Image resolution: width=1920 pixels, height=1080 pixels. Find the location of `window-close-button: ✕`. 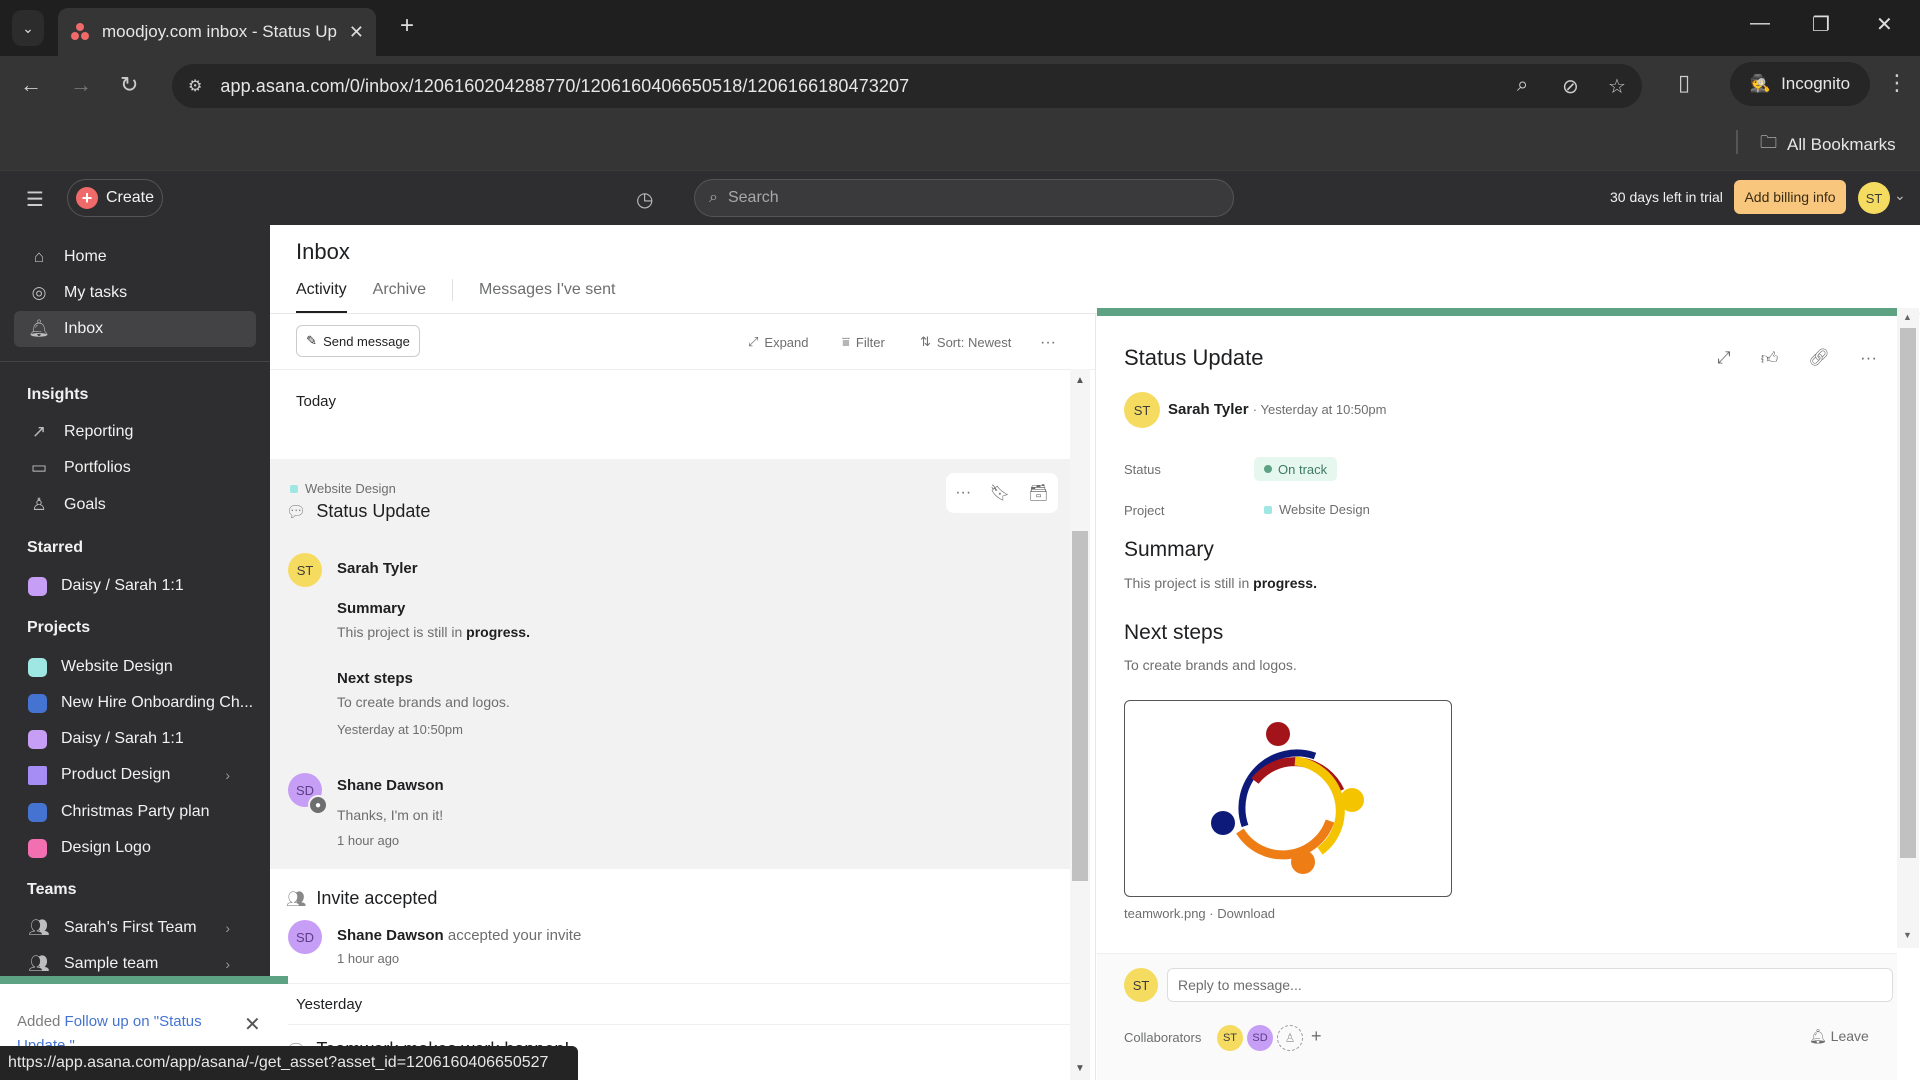

window-close-button: ✕ is located at coordinates (1884, 24).